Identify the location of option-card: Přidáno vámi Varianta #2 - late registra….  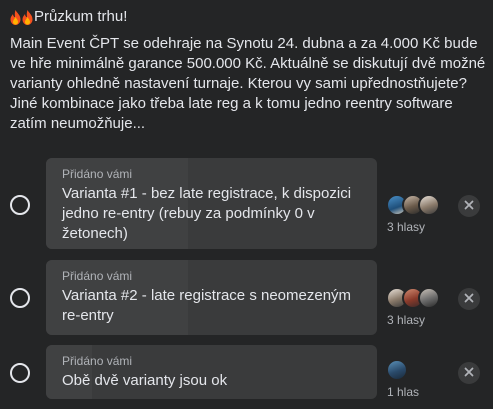
(211, 297).